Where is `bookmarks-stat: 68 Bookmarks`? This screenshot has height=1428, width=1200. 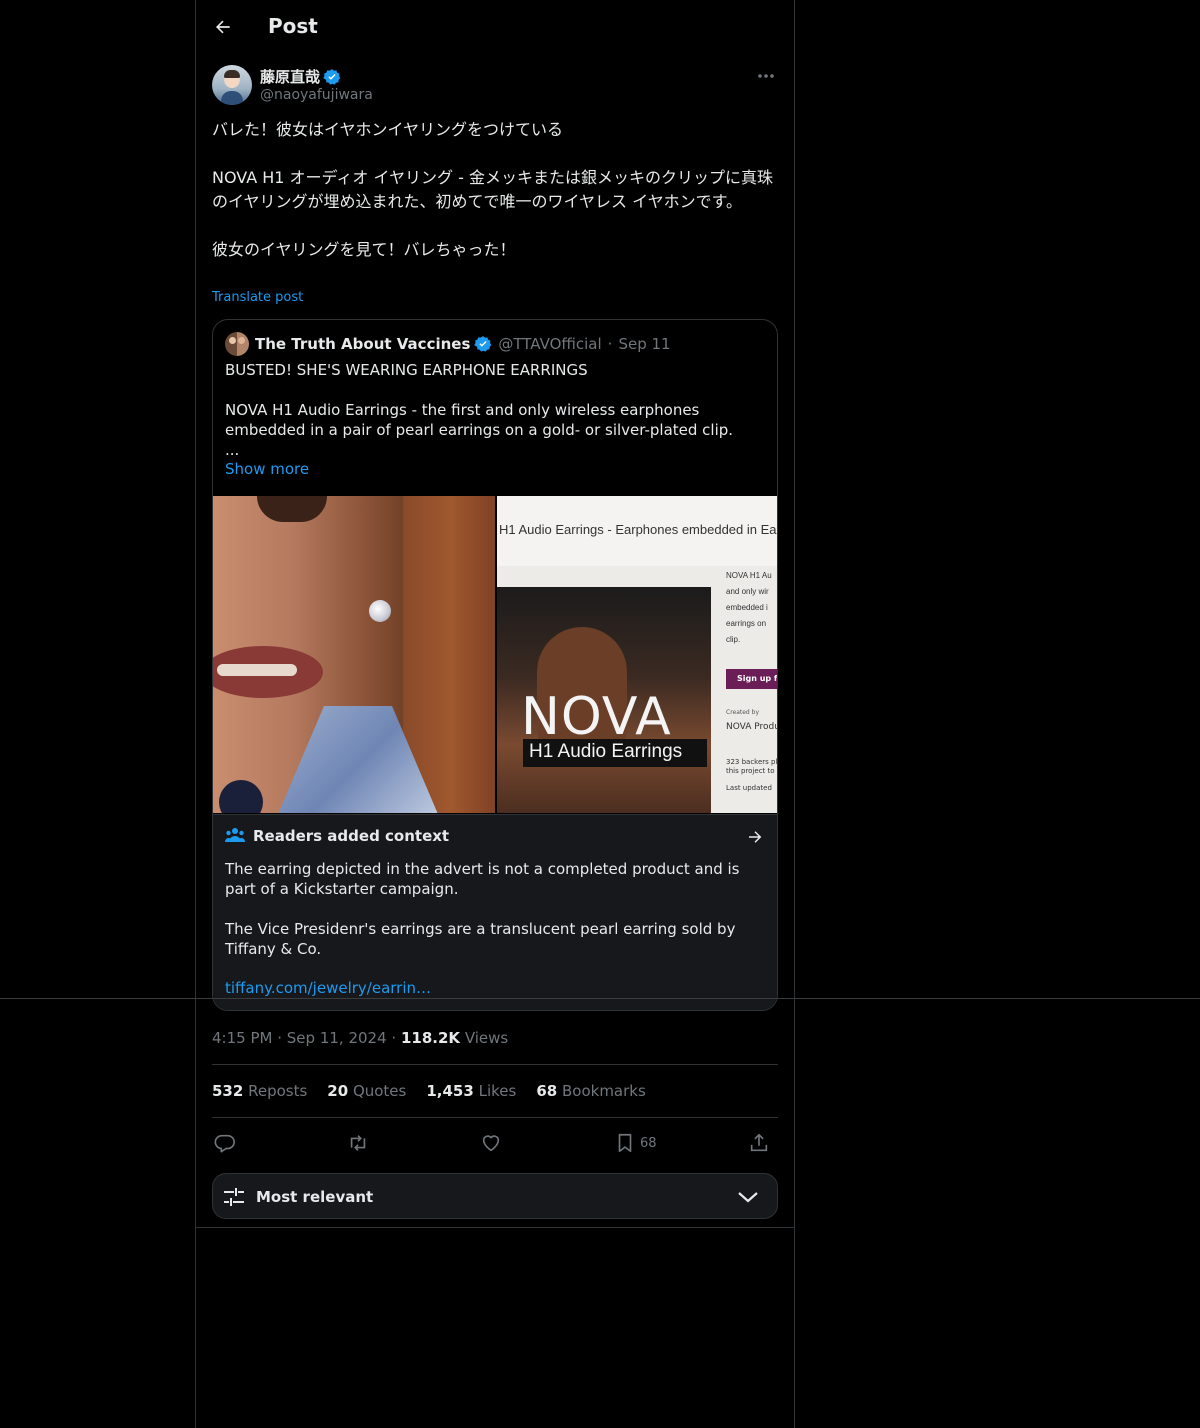 bookmarks-stat: 68 Bookmarks is located at coordinates (590, 1091).